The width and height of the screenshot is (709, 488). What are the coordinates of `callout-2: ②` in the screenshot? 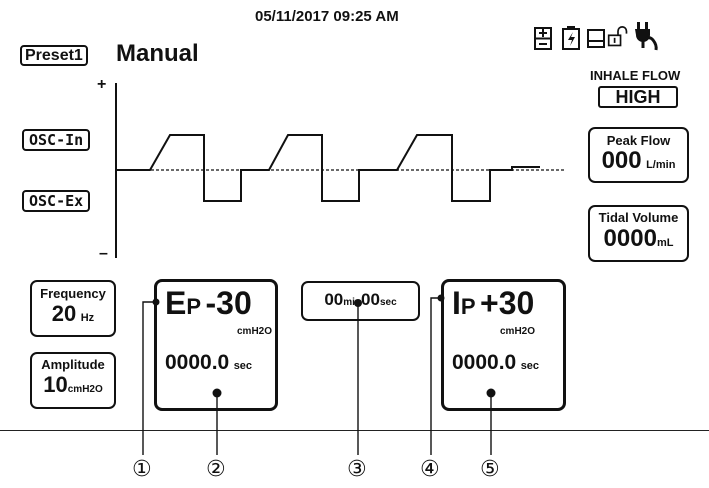 It's located at (216, 469).